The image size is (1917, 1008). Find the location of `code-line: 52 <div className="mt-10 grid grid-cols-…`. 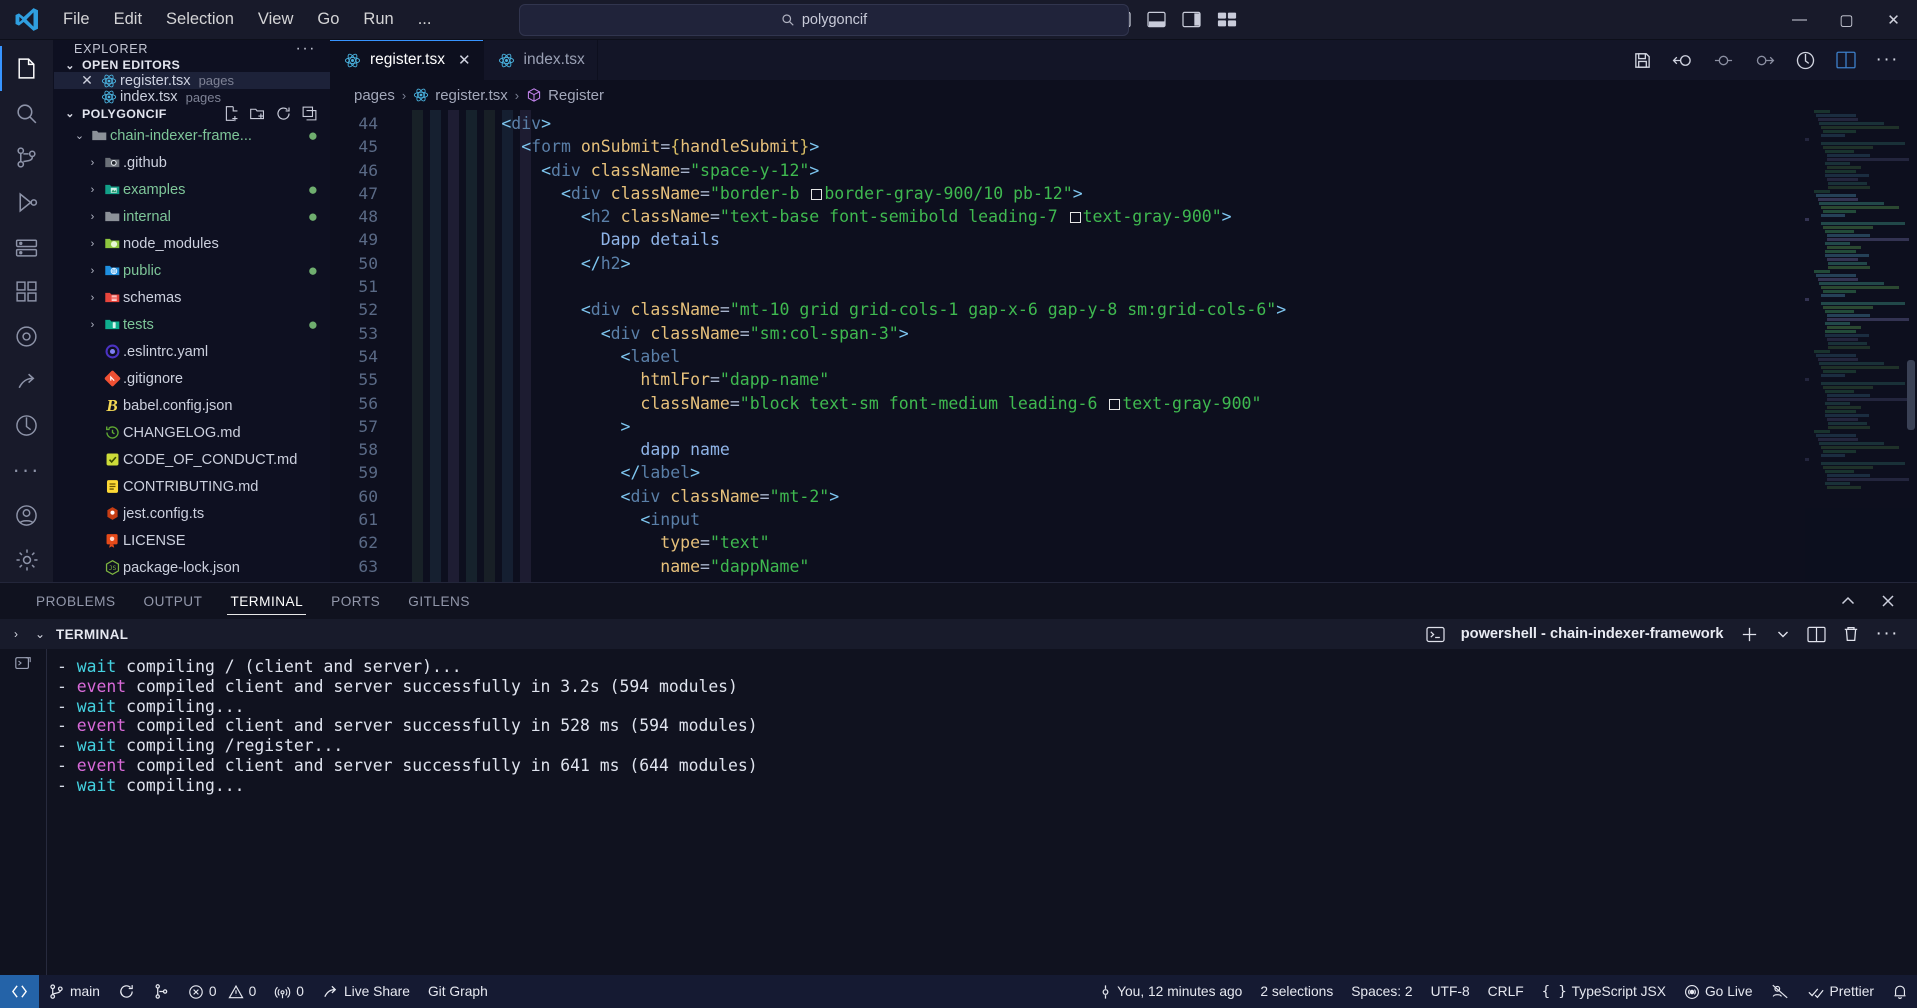

code-line: 52 <div className="mt-10 grid grid-cols-… is located at coordinates (1123, 309).